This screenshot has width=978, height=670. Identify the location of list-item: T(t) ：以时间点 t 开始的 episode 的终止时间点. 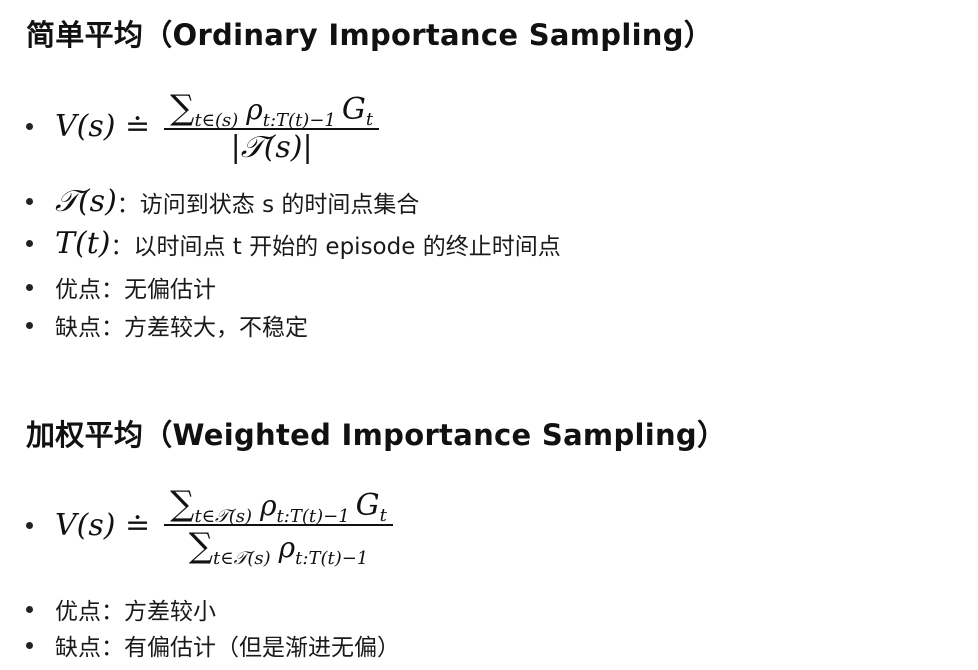
(293, 243).